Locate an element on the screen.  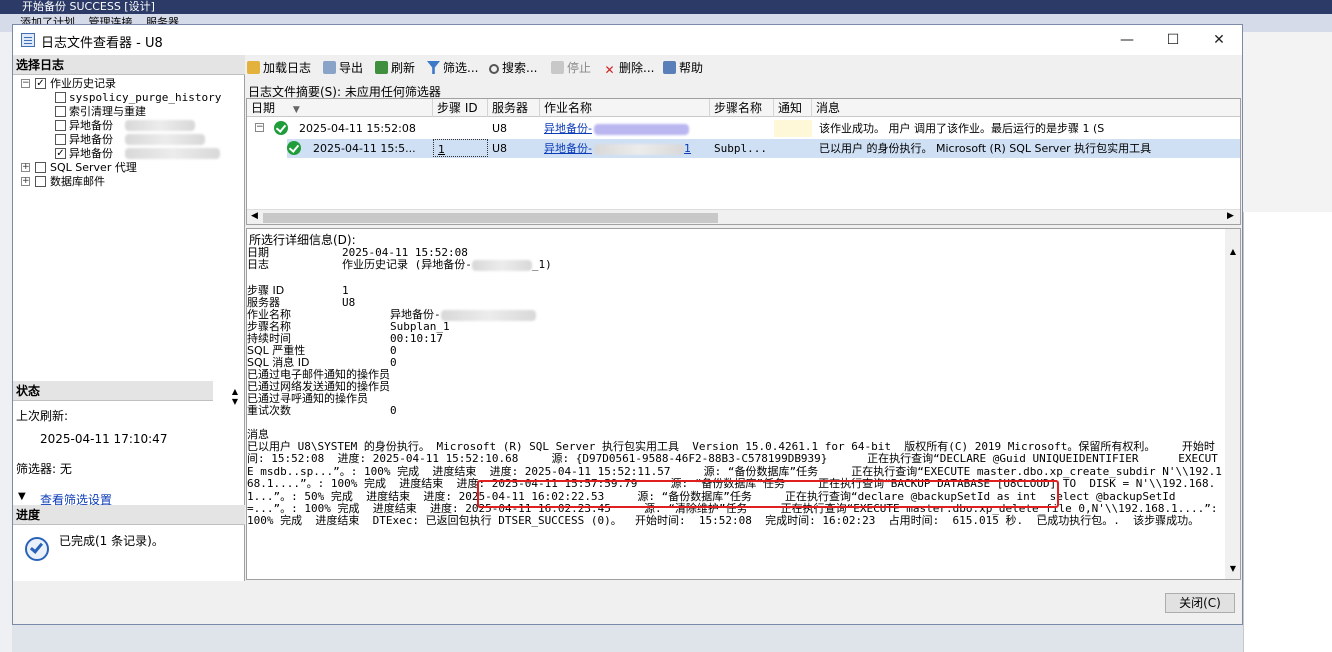
close-button: 关闭(C) is located at coordinates (1200, 603).